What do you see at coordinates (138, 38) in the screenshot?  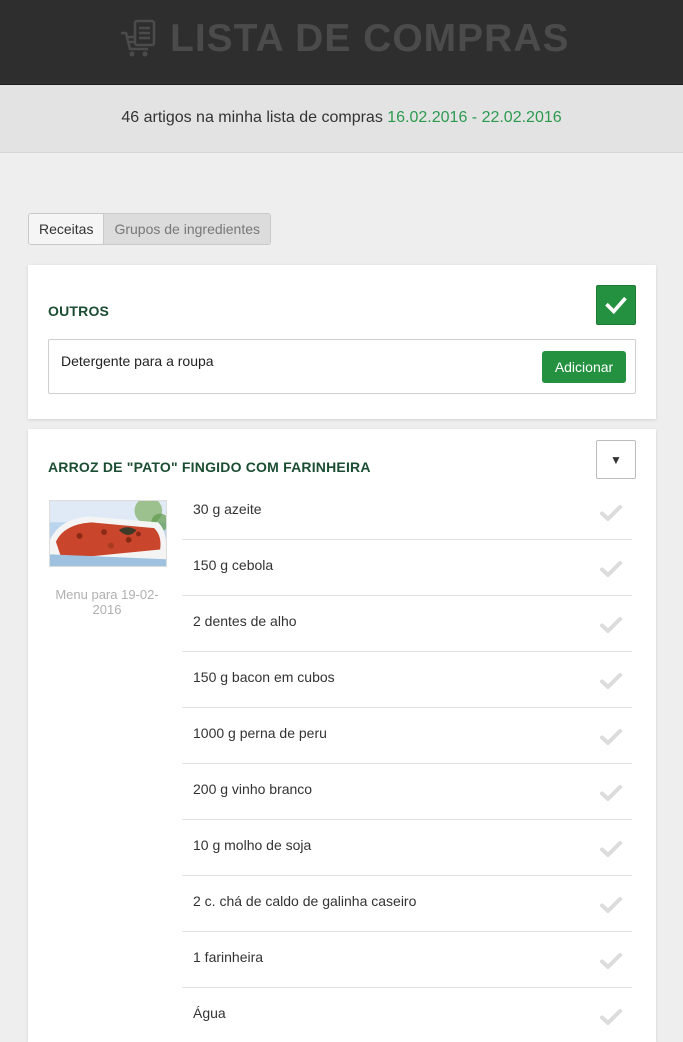 I see `shopping-cart-list-icon` at bounding box center [138, 38].